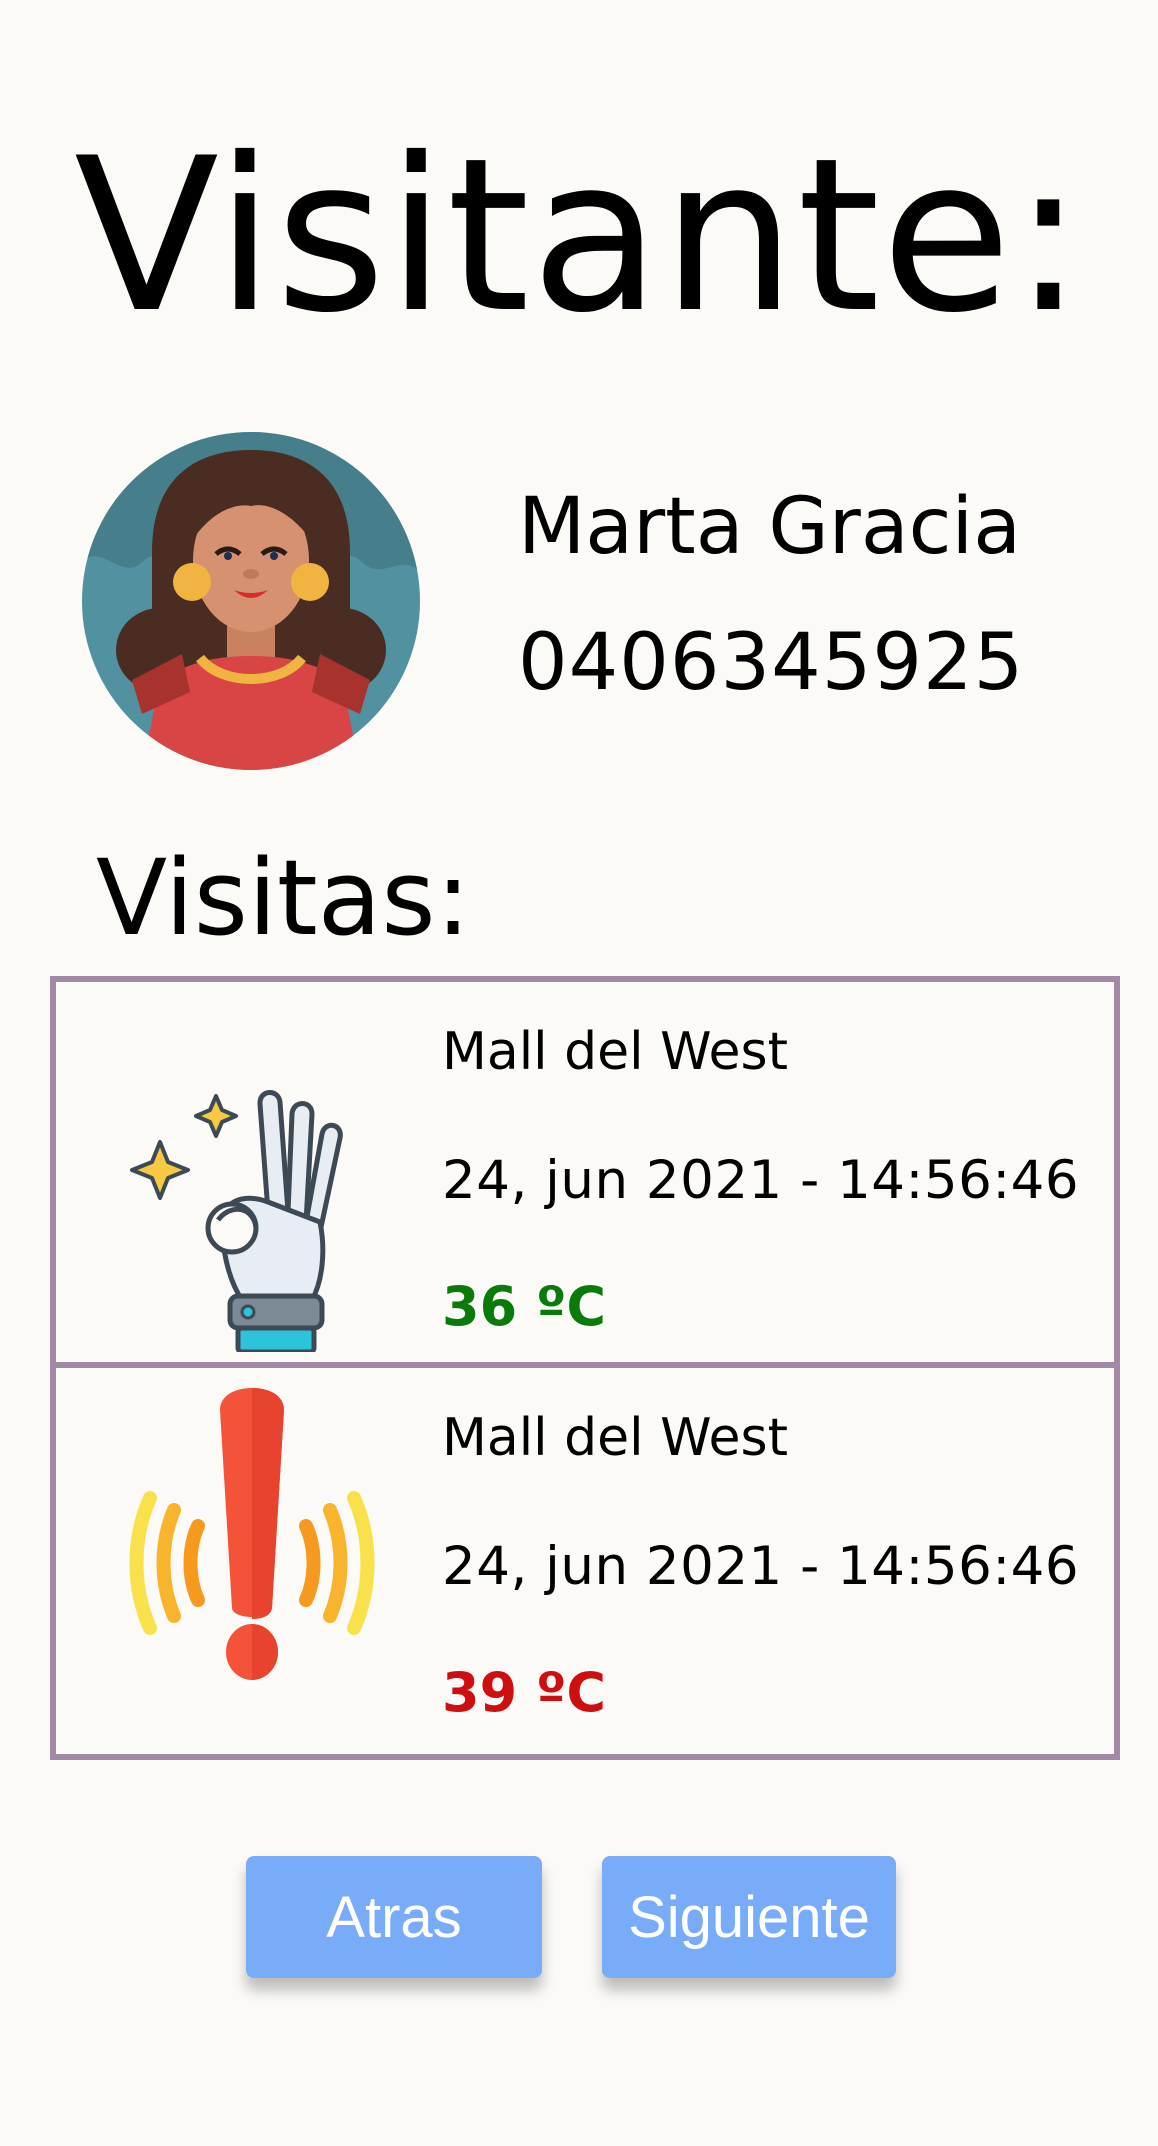 This screenshot has width=1158, height=2146. What do you see at coordinates (770, 527) in the screenshot?
I see `visitor-name: Marta Gracia` at bounding box center [770, 527].